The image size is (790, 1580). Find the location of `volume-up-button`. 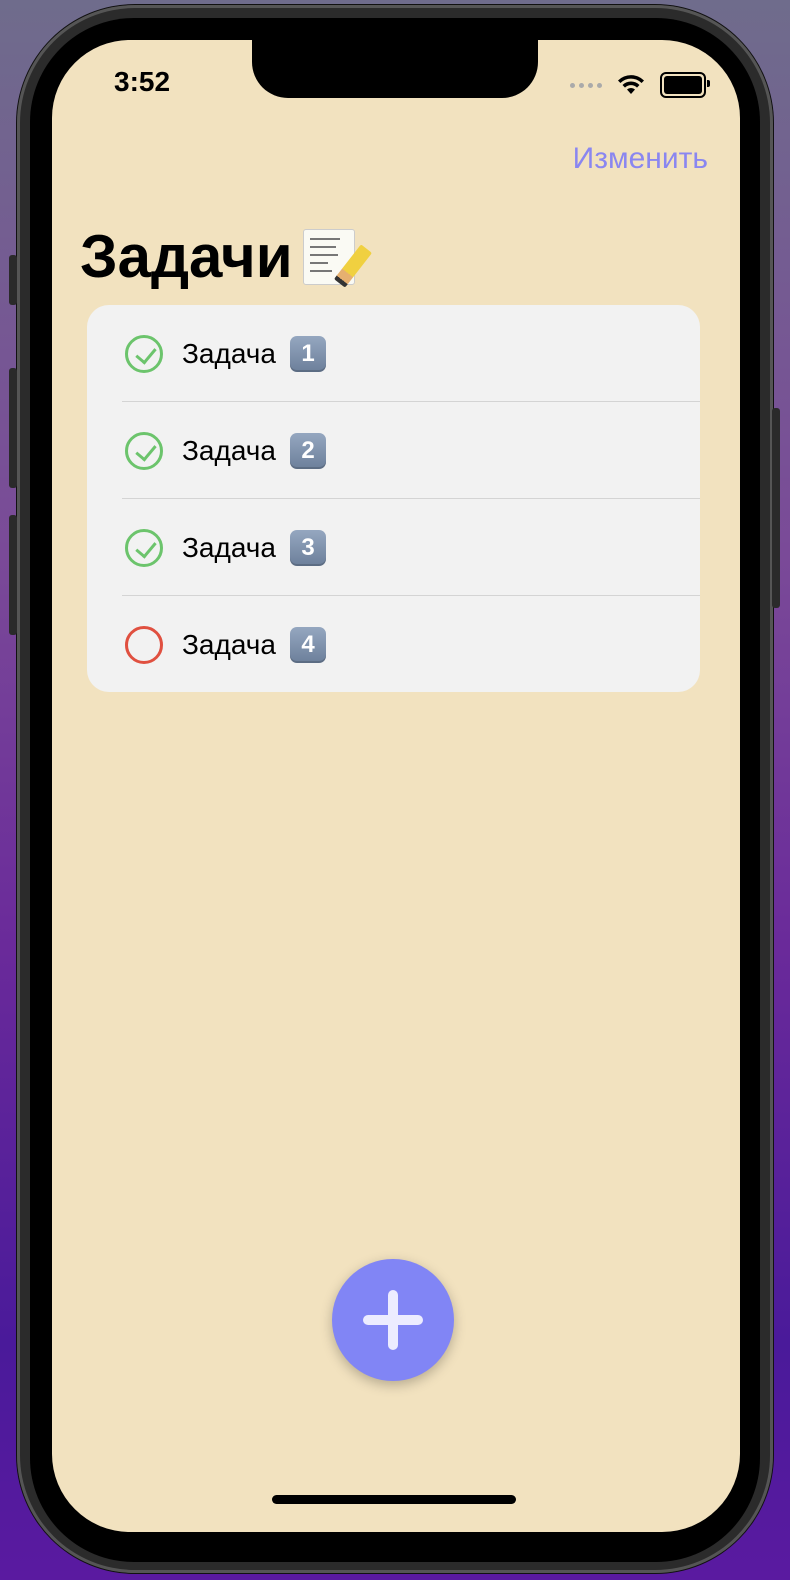

volume-up-button is located at coordinates (13, 428).